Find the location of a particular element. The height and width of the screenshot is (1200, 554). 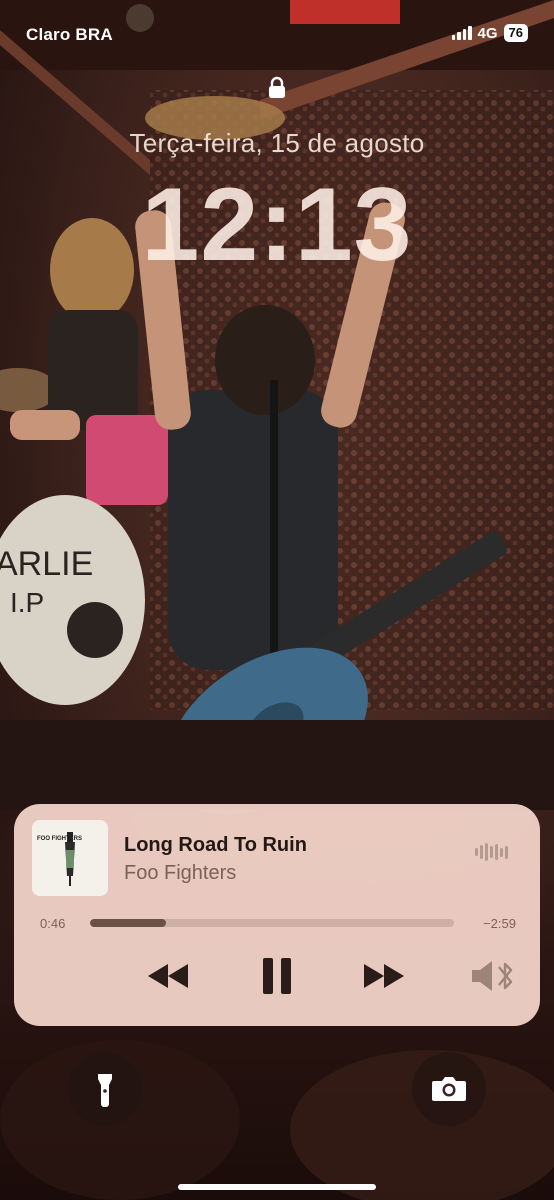

lock-screen-date: Terça-feira, 15 de agosto is located at coordinates (277, 143).